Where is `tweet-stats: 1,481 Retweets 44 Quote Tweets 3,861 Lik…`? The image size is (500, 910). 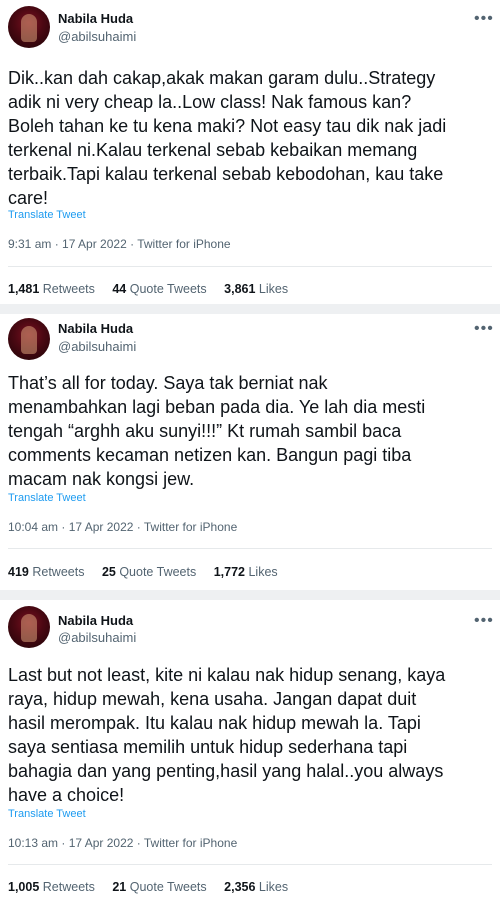
tweet-stats: 1,481 Retweets 44 Quote Tweets 3,861 Lik… is located at coordinates (155, 289).